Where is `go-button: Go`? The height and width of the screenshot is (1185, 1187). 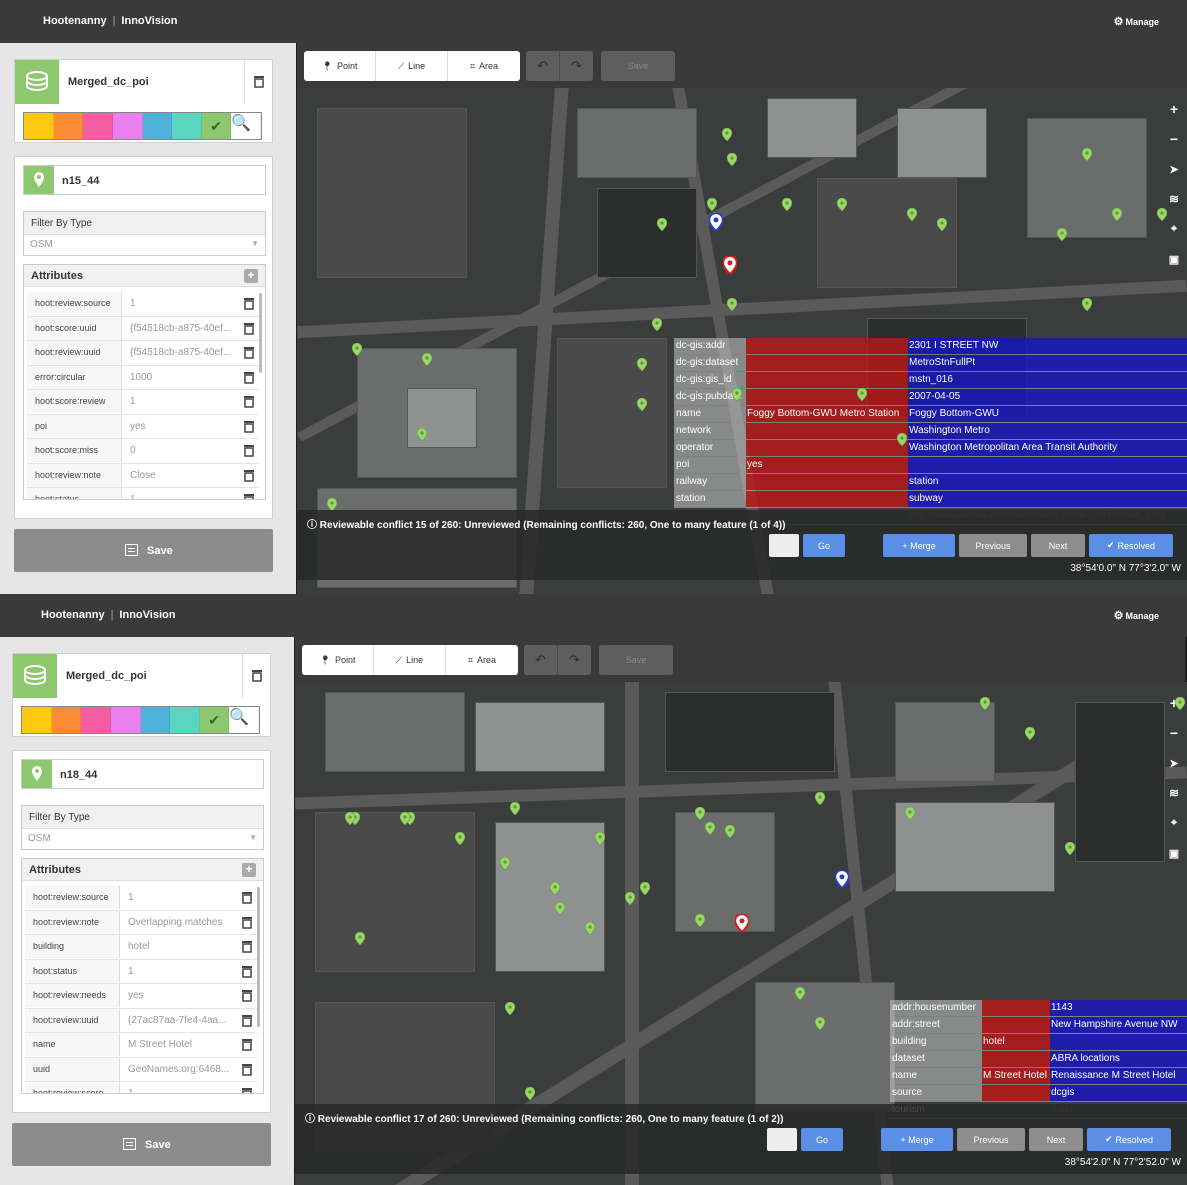 go-button: Go is located at coordinates (822, 1139).